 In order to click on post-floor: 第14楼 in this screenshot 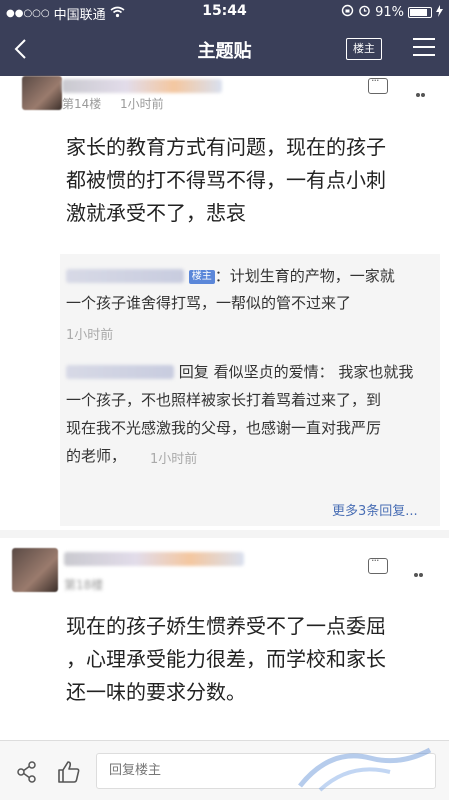, I will do `click(82, 104)`.